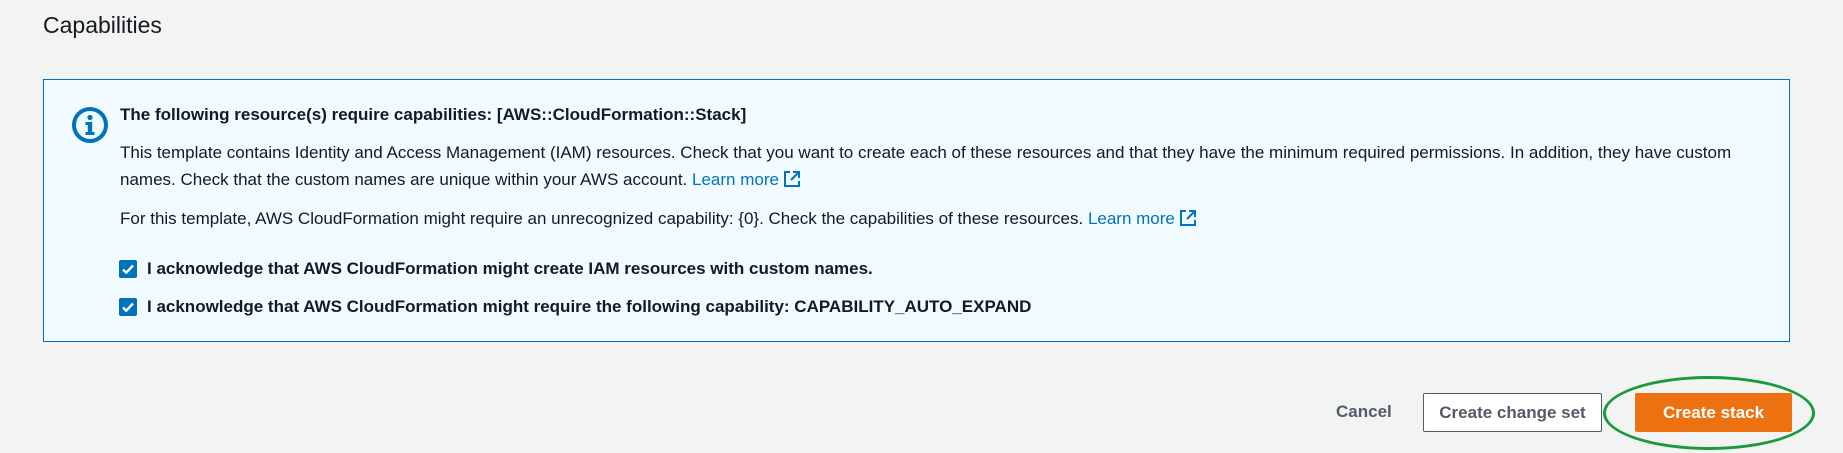  I want to click on ack-iam-checkbox, so click(128, 269).